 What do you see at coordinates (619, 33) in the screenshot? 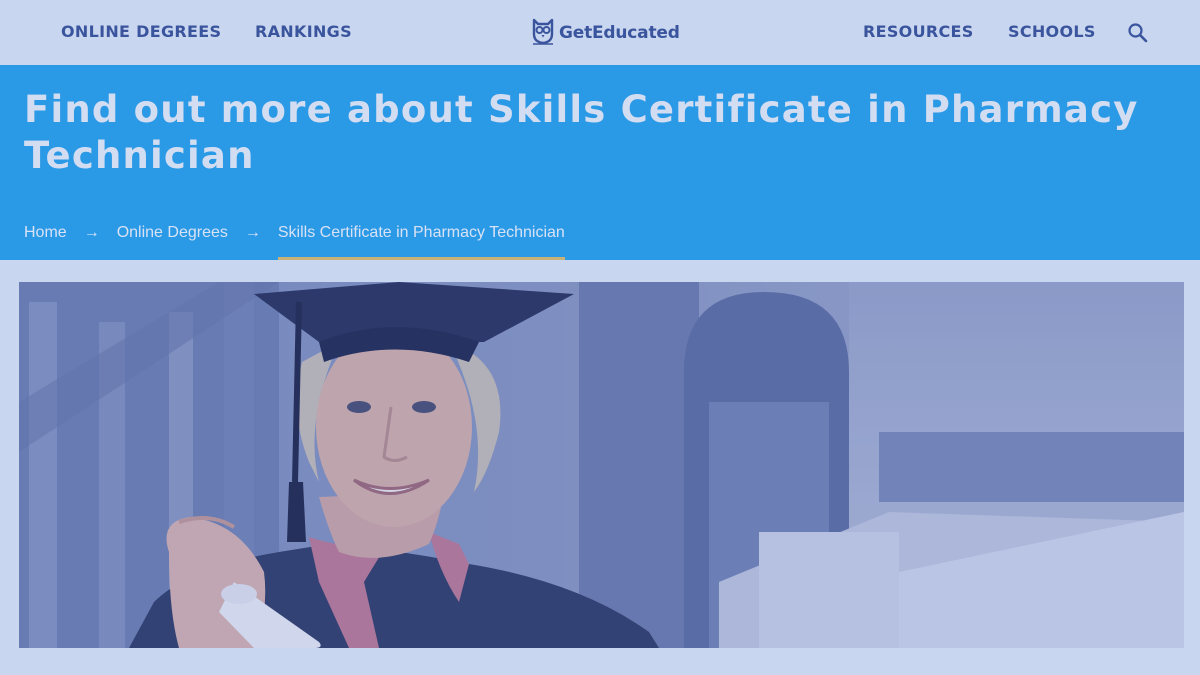
I see `logo-text: GetEducated` at bounding box center [619, 33].